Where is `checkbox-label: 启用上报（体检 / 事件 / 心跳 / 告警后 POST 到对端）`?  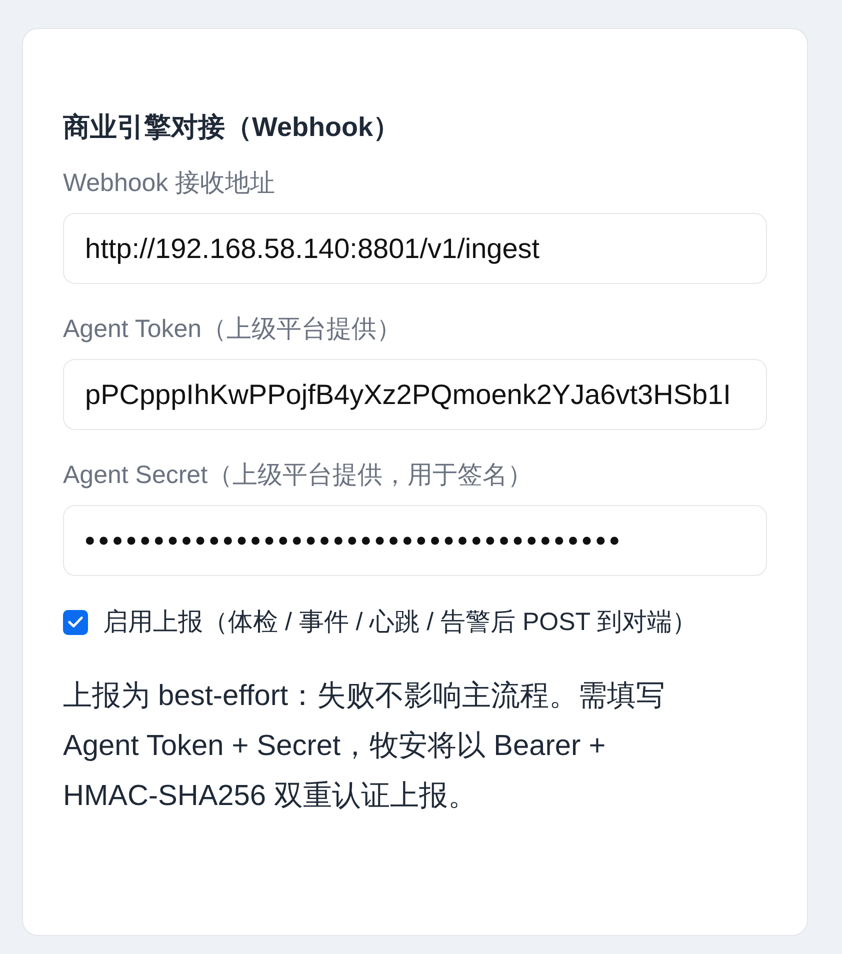
checkbox-label: 启用上报（体检 / 事件 / 心跳 / 告警后 POST 到对端） is located at coordinates (400, 622).